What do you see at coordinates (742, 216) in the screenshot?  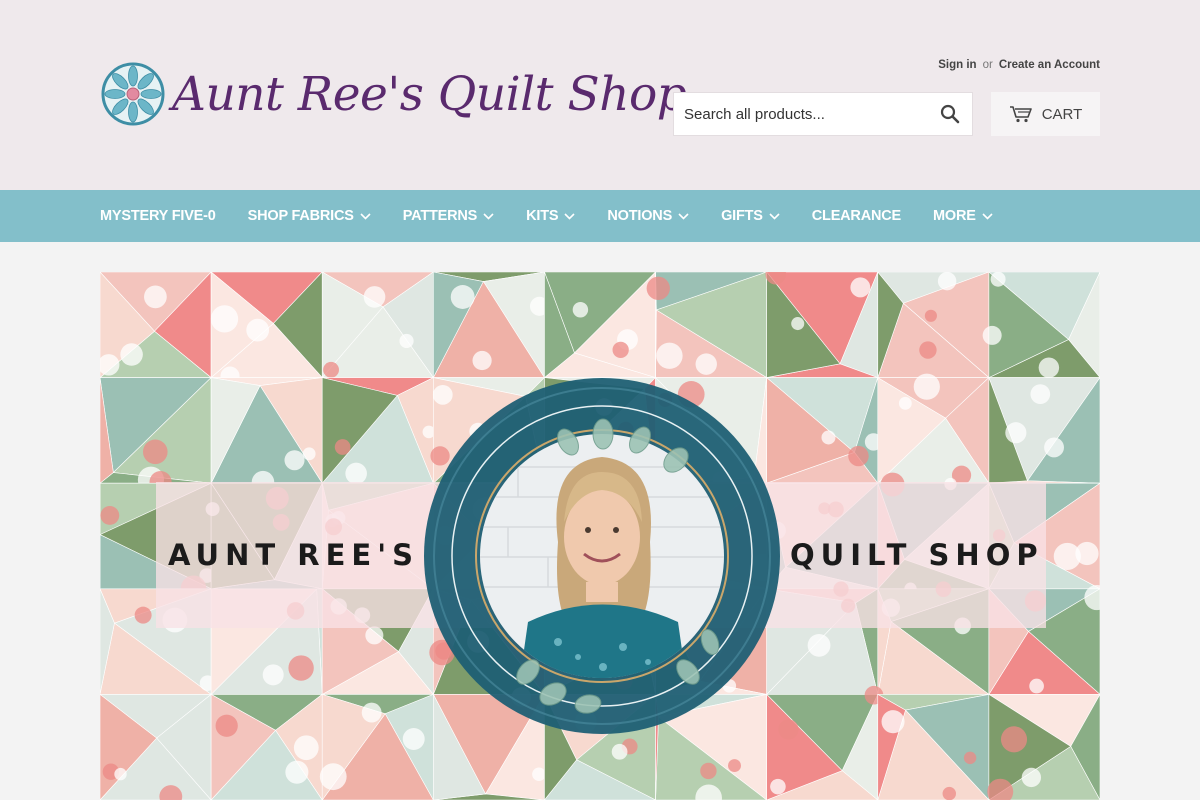 I see `nav-item-label: GIFTS` at bounding box center [742, 216].